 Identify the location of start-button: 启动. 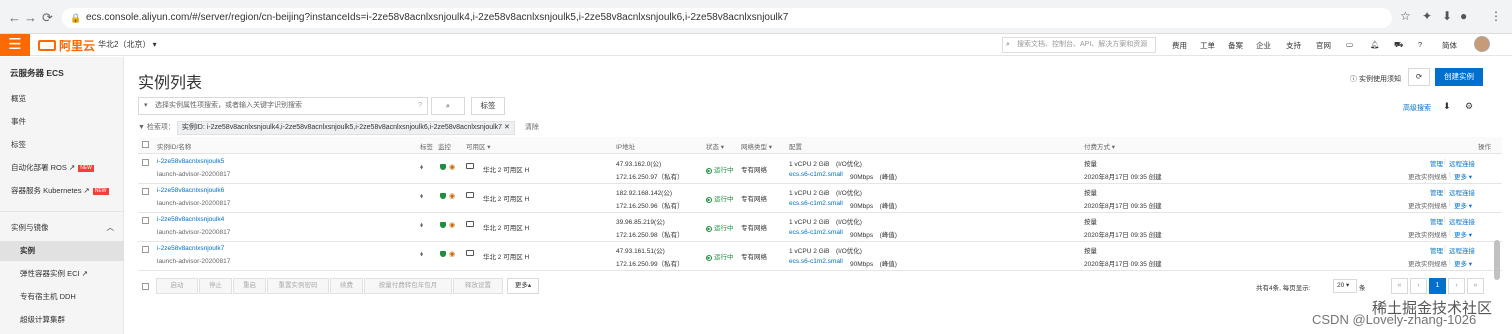
(177, 286).